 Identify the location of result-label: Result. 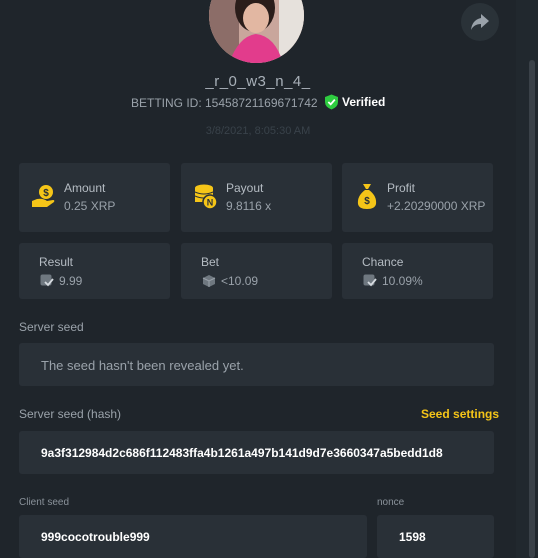
(56, 262).